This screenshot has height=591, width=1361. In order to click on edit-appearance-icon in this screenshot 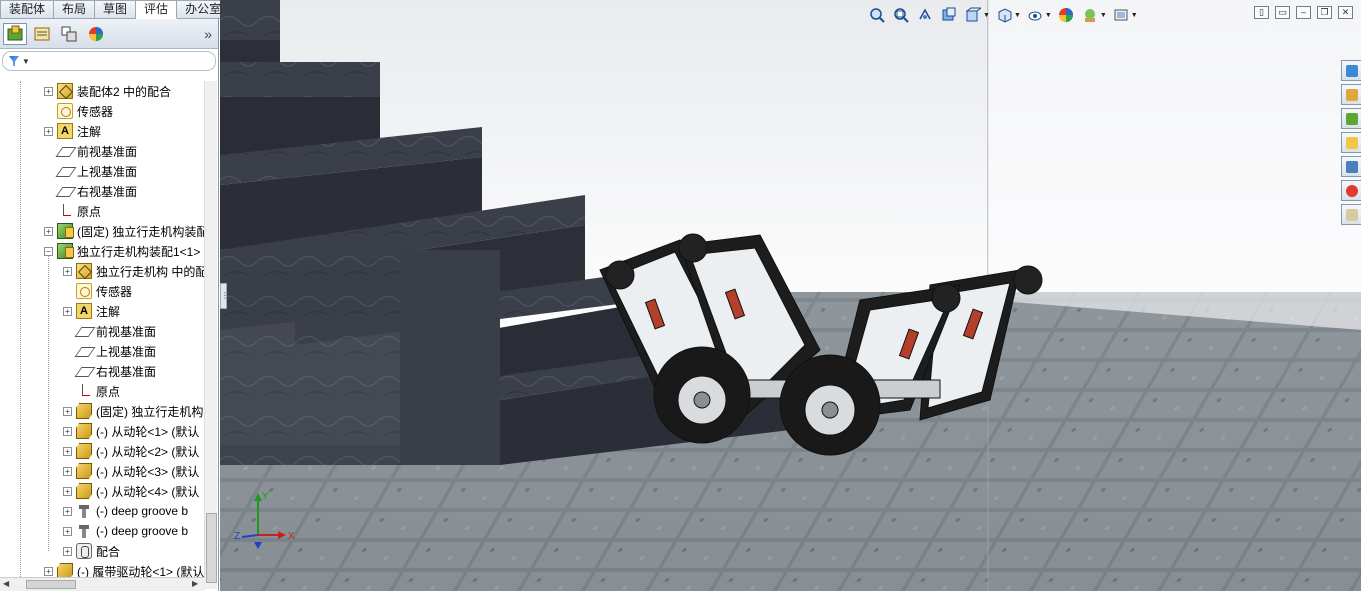, I will do `click(1066, 15)`.